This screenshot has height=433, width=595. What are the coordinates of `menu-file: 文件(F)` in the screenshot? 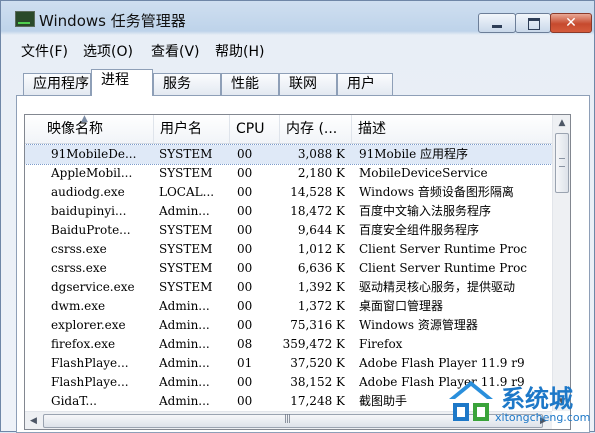 It's located at (44, 51).